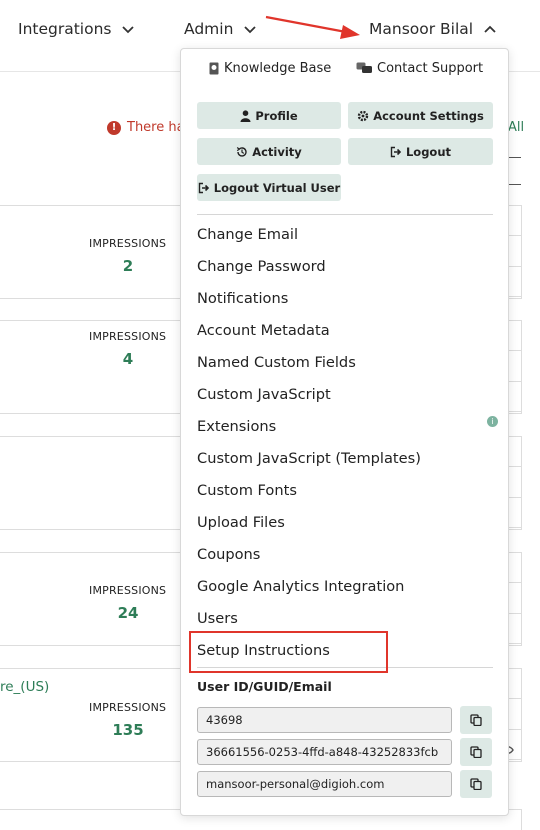 The width and height of the screenshot is (540, 830). I want to click on impressions-value: 135, so click(128, 730).